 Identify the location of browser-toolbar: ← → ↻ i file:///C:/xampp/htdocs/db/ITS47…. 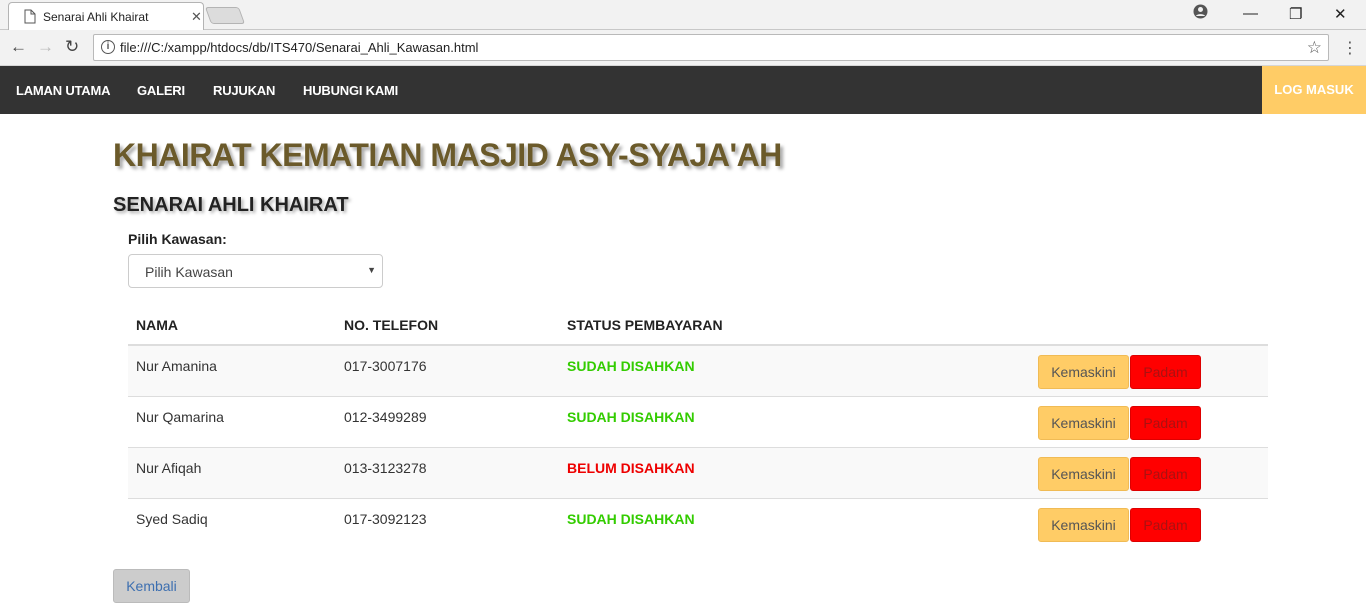
(683, 48).